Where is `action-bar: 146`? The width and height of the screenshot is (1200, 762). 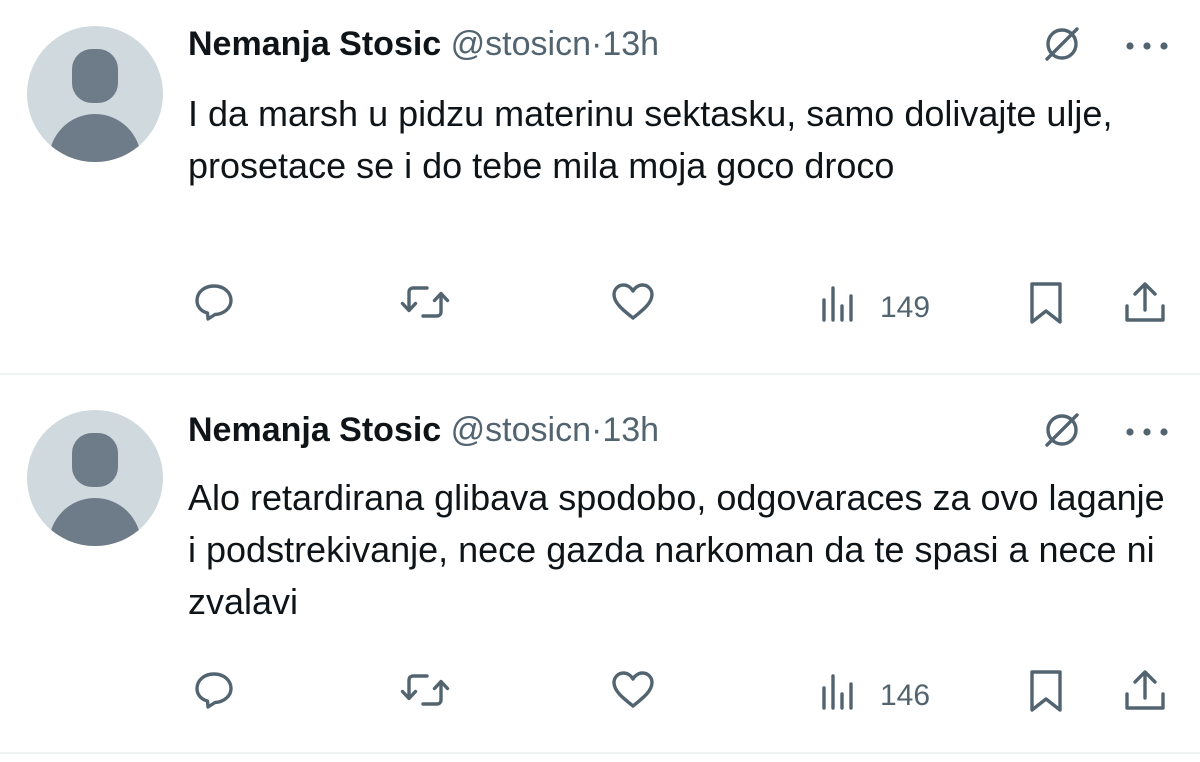
action-bar: 146 is located at coordinates (600, 698).